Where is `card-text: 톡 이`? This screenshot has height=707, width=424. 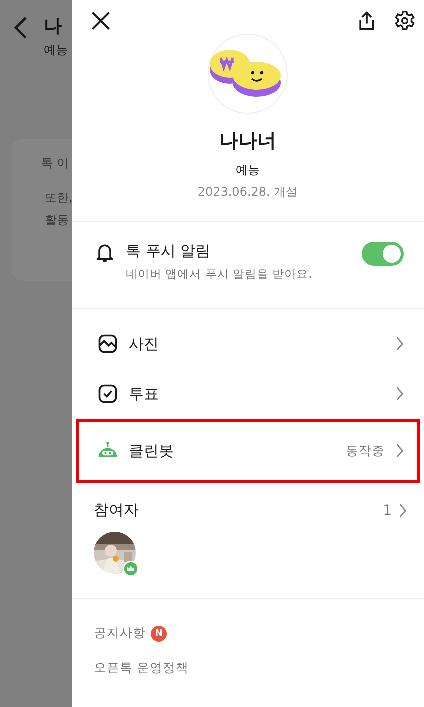 card-text: 톡 이 is located at coordinates (55, 163).